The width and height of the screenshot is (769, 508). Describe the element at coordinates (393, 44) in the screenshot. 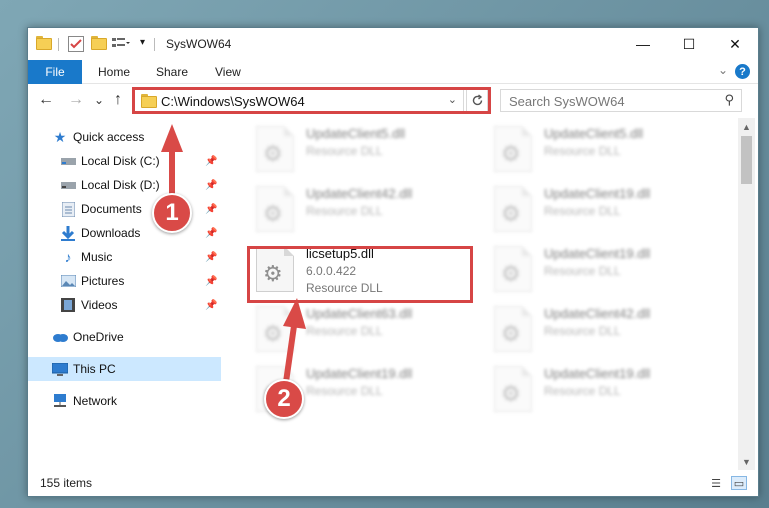

I see `title-bar: ▾ SysWOW64 — ☐ ✕` at that location.